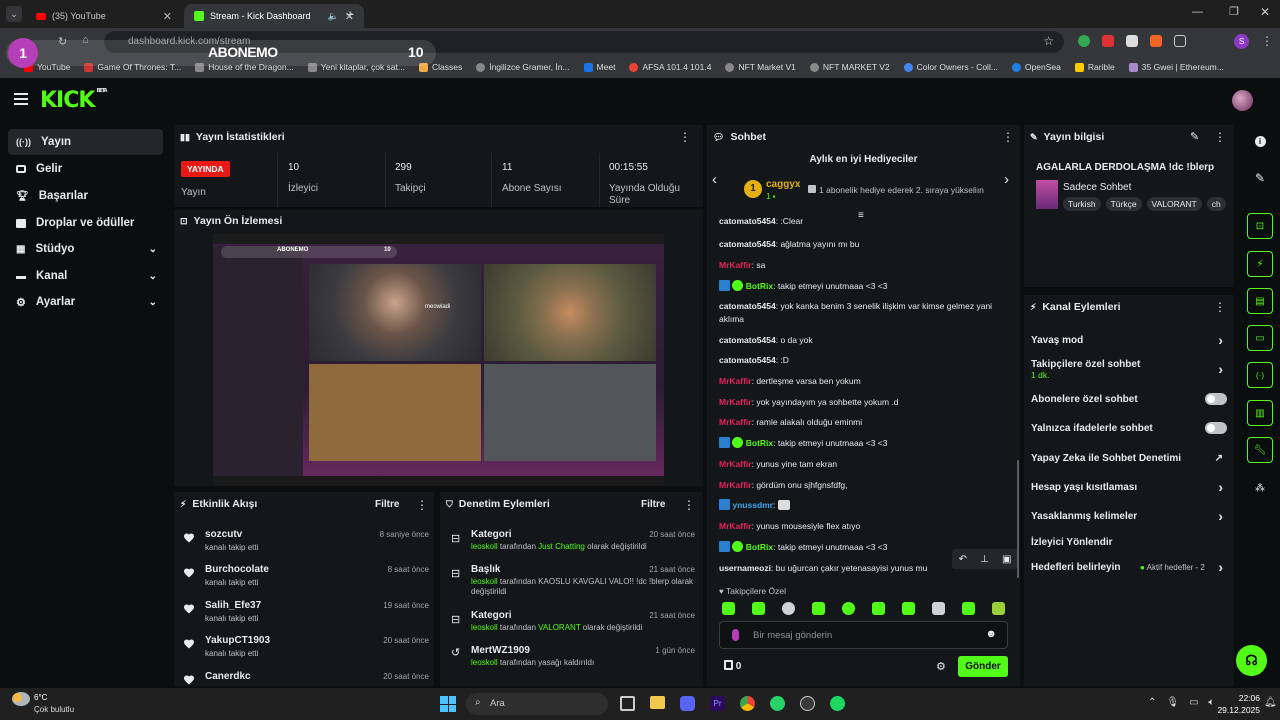  I want to click on chevron-right-icon: ›, so click(1006, 179).